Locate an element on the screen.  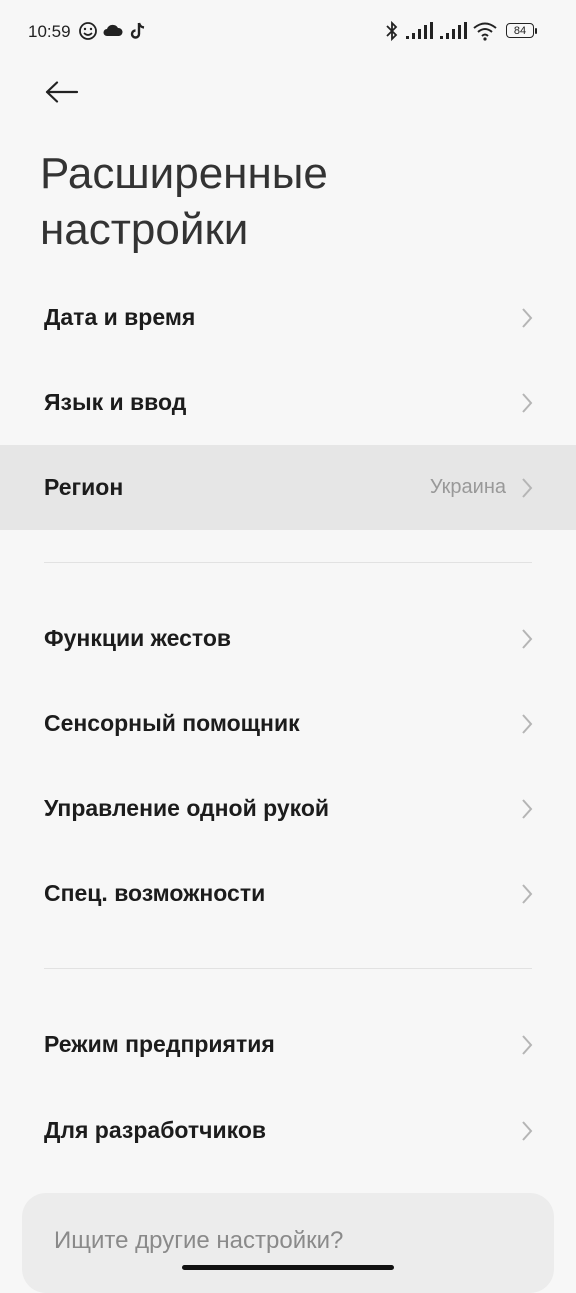
settings-item-enterprise-mode: Режим предприятия is located at coordinates (288, 1044).